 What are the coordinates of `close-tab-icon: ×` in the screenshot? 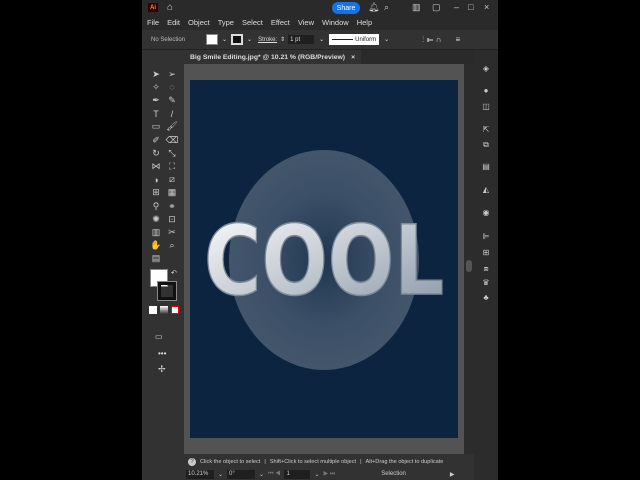 It's located at (353, 57).